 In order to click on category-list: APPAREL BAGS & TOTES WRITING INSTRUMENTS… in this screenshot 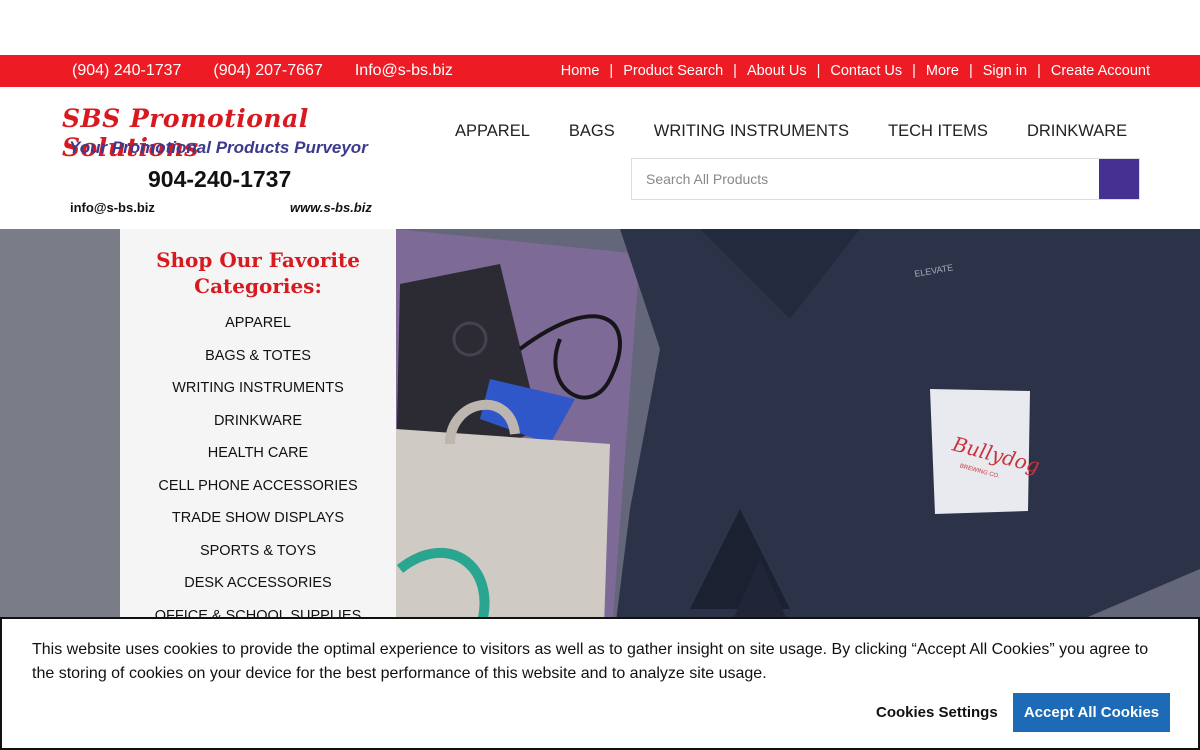, I will do `click(258, 477)`.